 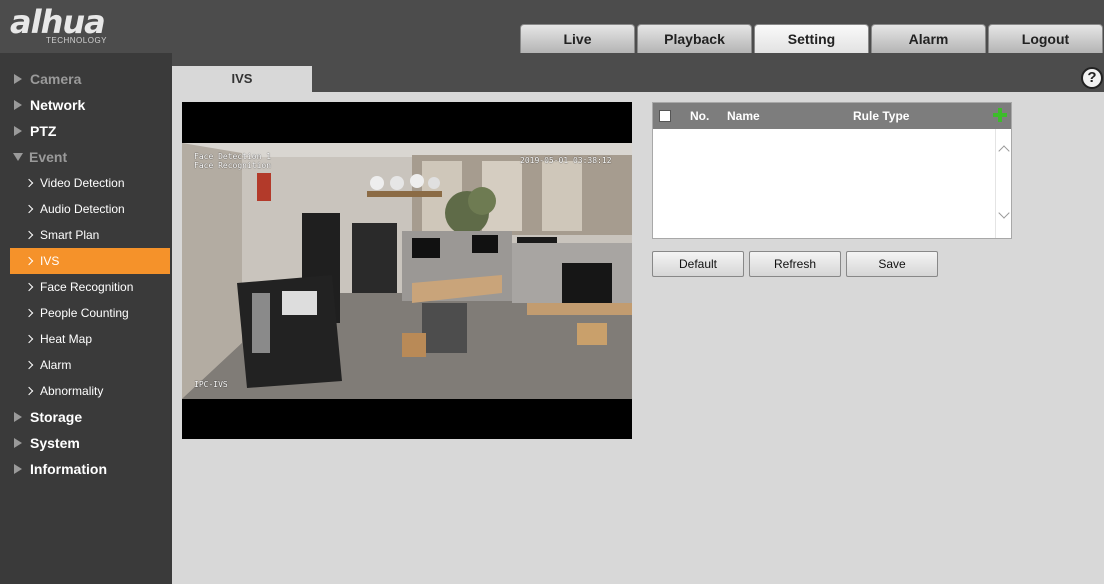 I want to click on sidebar-subitem-label: Alarm, so click(x=56, y=365).